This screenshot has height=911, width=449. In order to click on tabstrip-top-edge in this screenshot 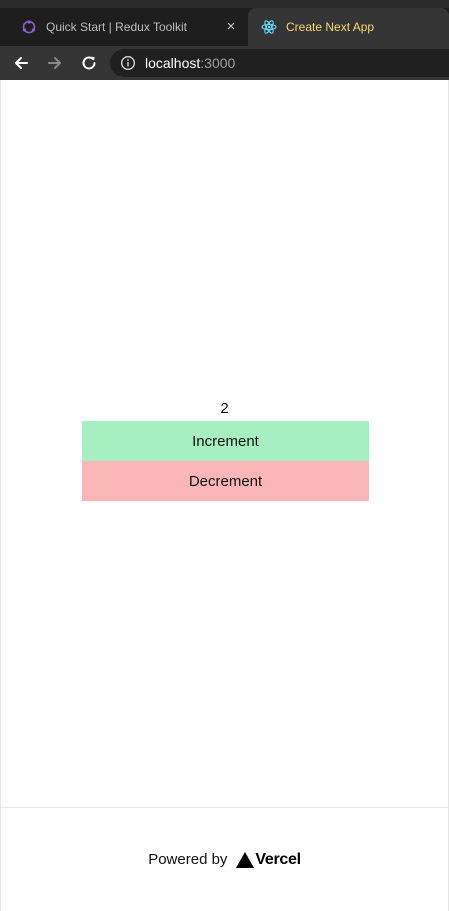, I will do `click(224, 4)`.